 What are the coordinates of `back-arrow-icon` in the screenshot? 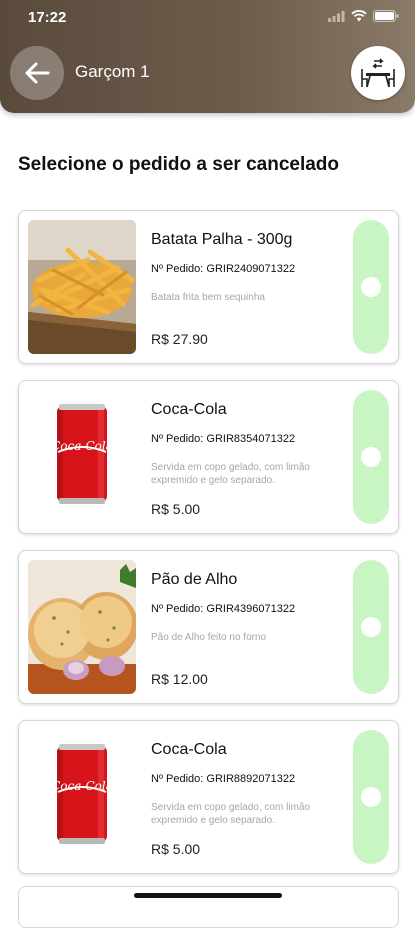 It's located at (37, 73).